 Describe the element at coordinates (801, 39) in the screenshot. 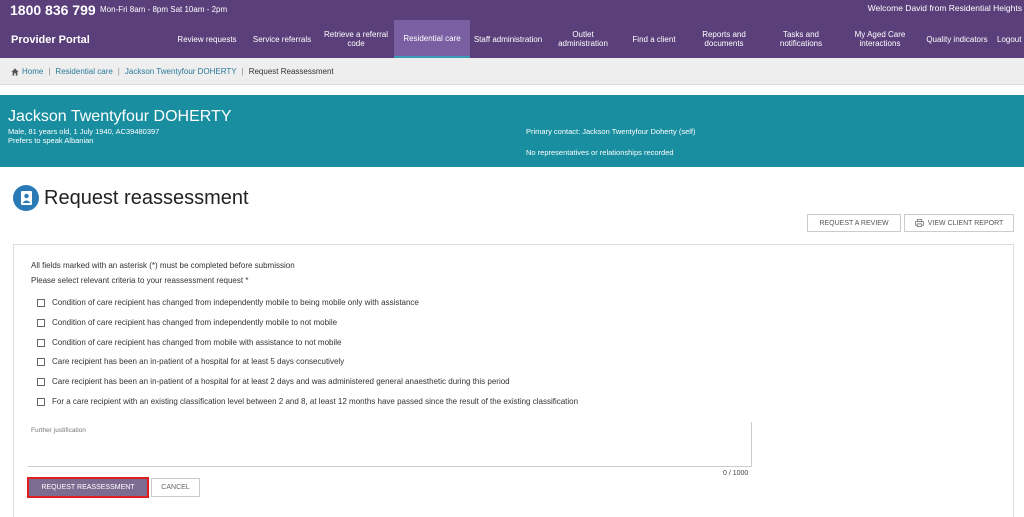

I see `nav-tasks-notifications: Tasks and notifications` at that location.